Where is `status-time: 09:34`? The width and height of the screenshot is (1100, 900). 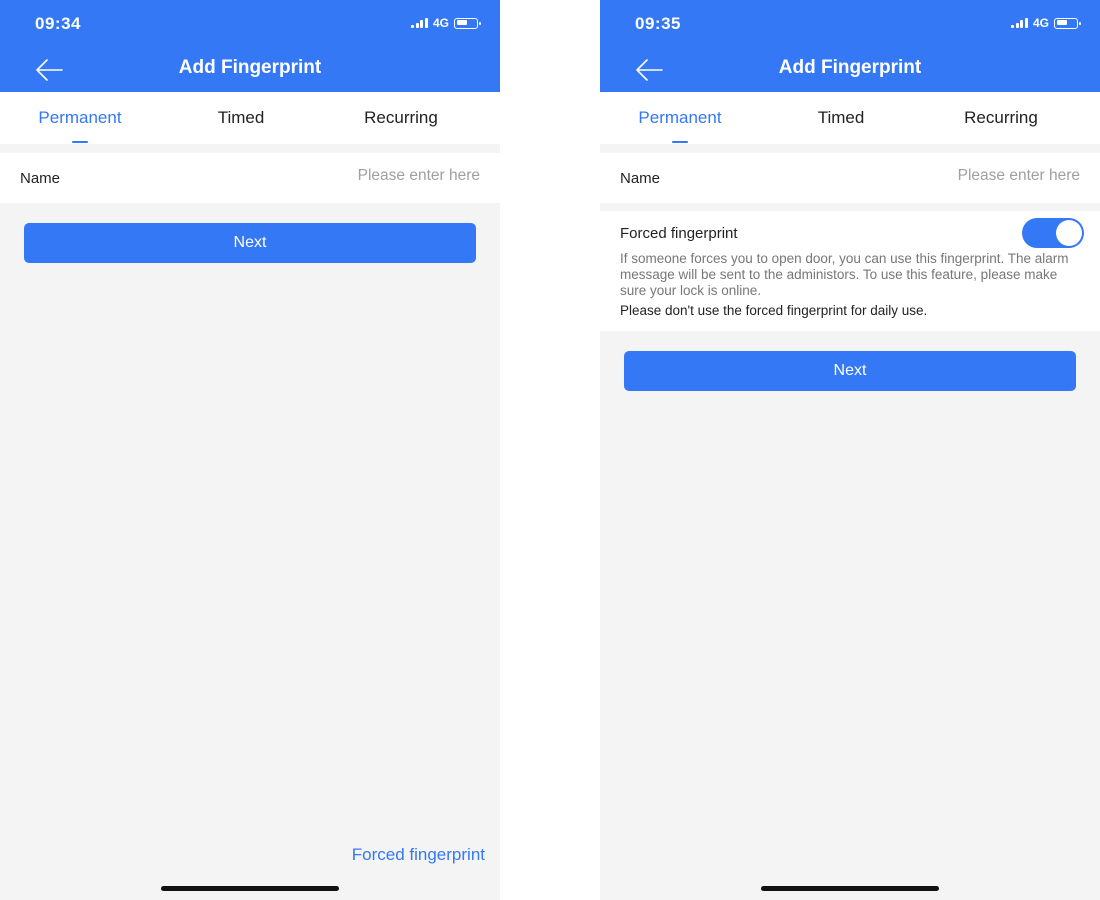
status-time: 09:34 is located at coordinates (58, 23).